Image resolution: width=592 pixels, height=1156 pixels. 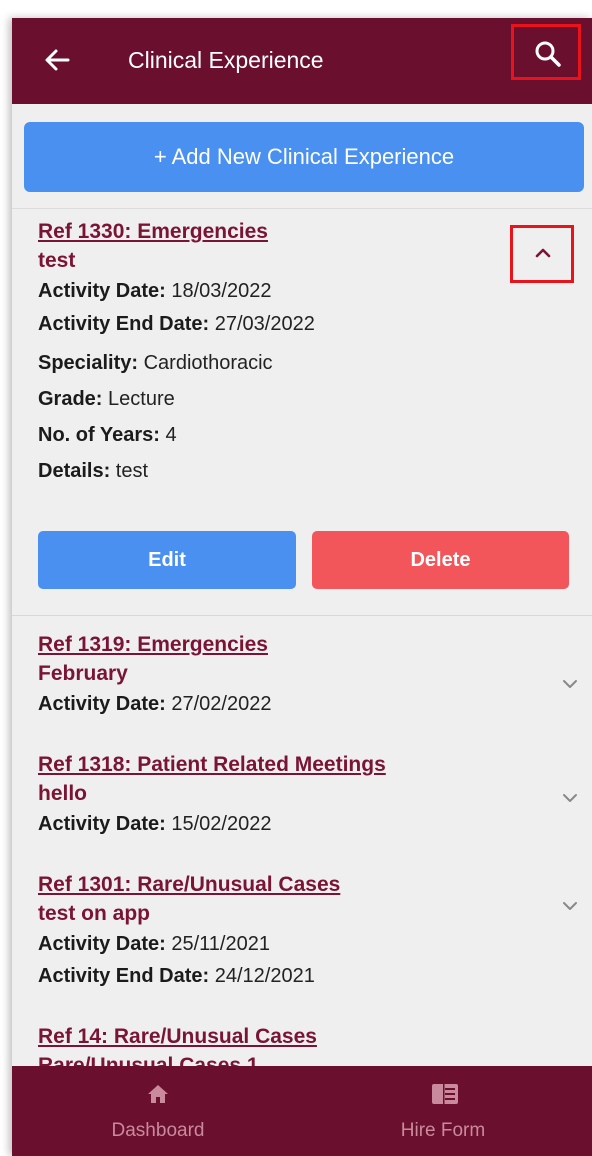 What do you see at coordinates (176, 324) in the screenshot?
I see `activity-end-date-row: Activity End Date: 27/03/2022` at bounding box center [176, 324].